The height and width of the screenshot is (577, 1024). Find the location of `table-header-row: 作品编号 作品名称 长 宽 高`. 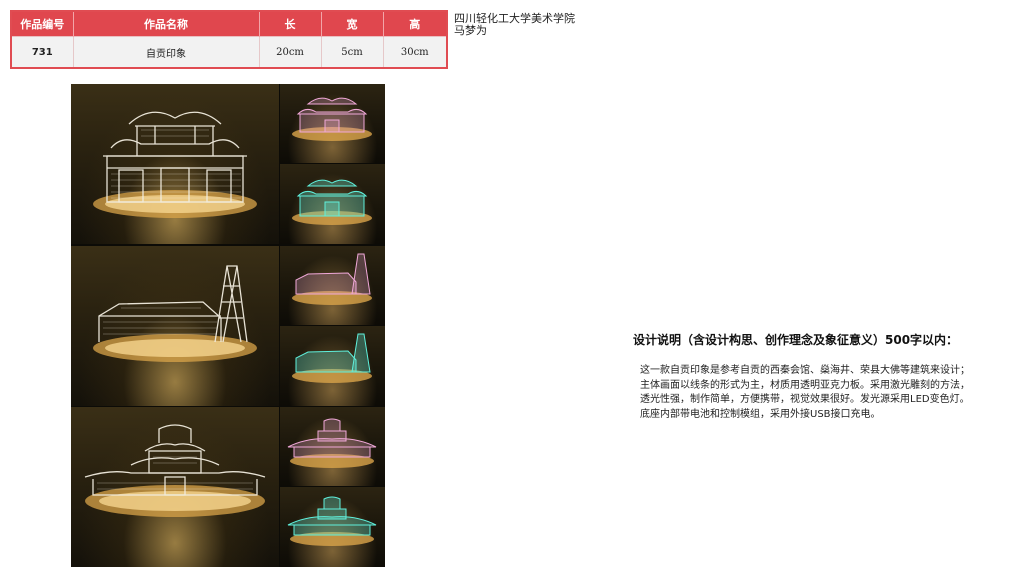

table-header-row: 作品编号 作品名称 长 宽 高 is located at coordinates (229, 24).